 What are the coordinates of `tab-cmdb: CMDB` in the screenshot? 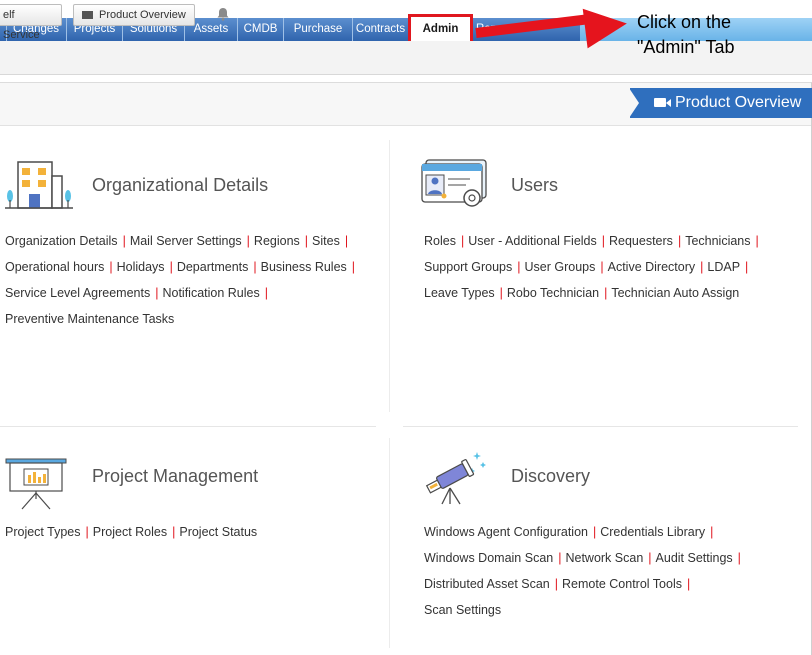 It's located at (261, 29).